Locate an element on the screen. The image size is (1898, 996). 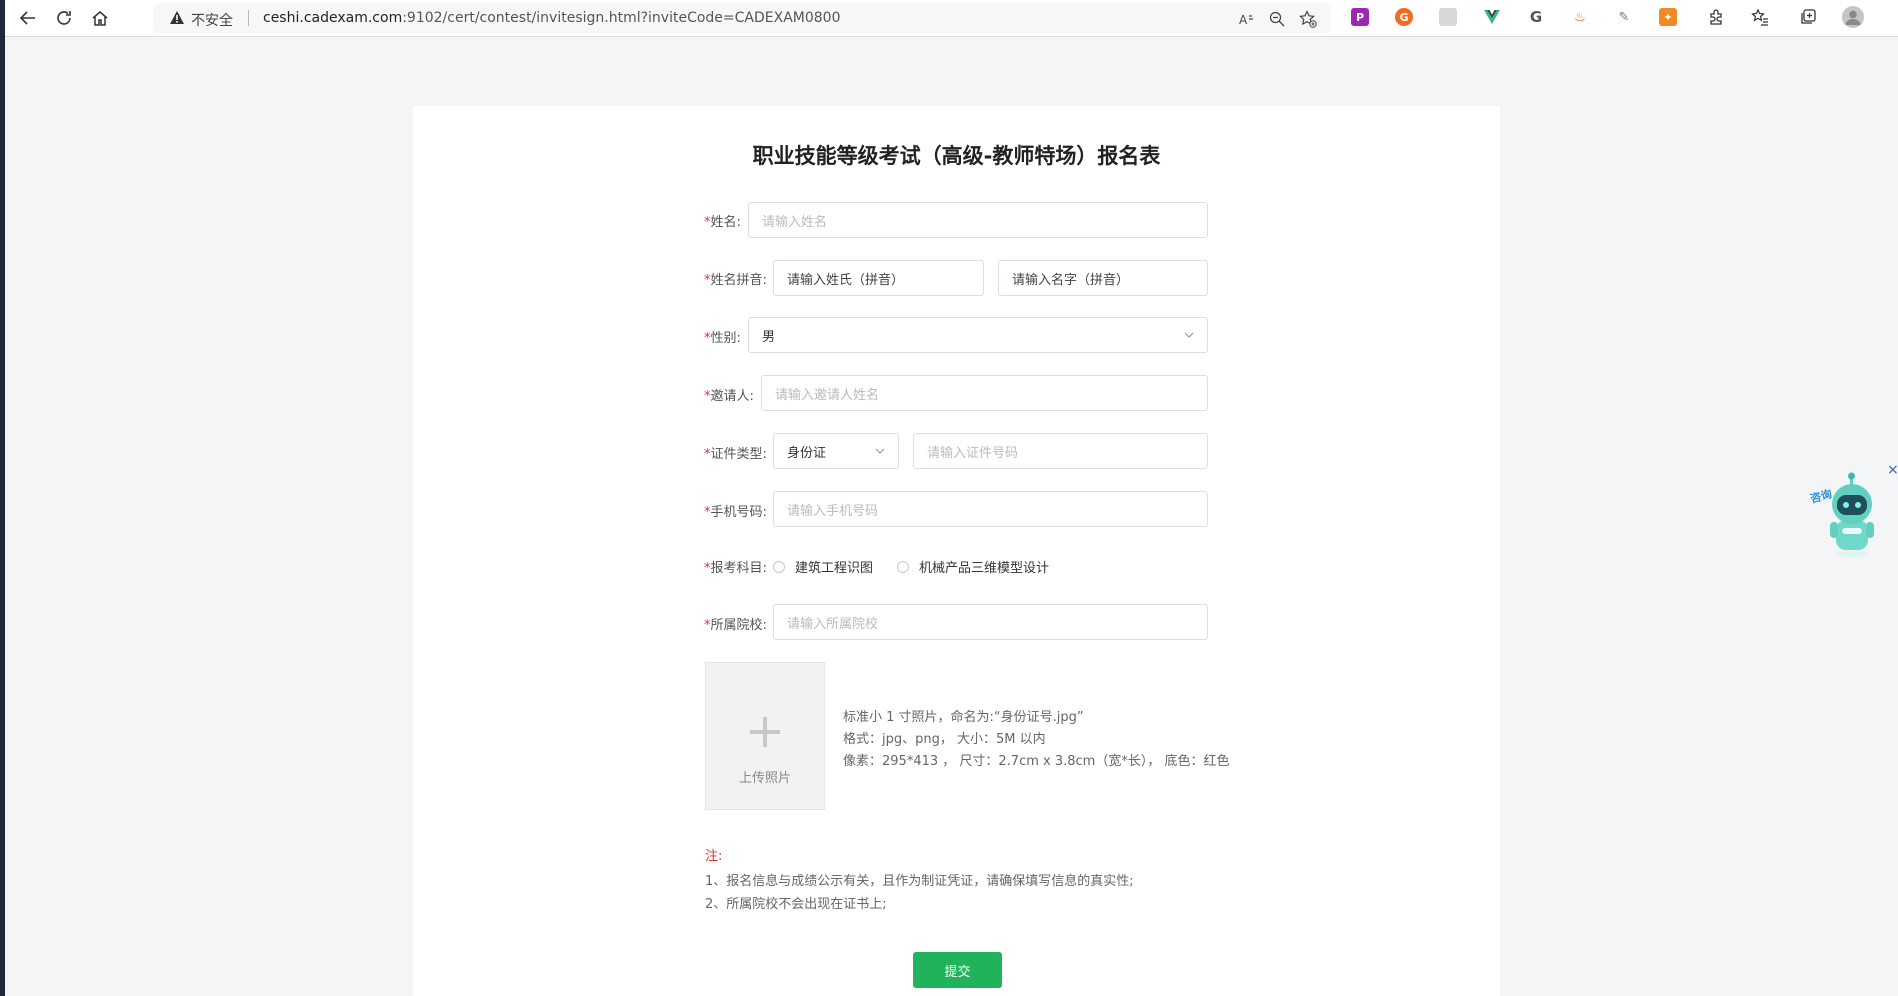
svg-text: A is located at coordinates (1243, 20).